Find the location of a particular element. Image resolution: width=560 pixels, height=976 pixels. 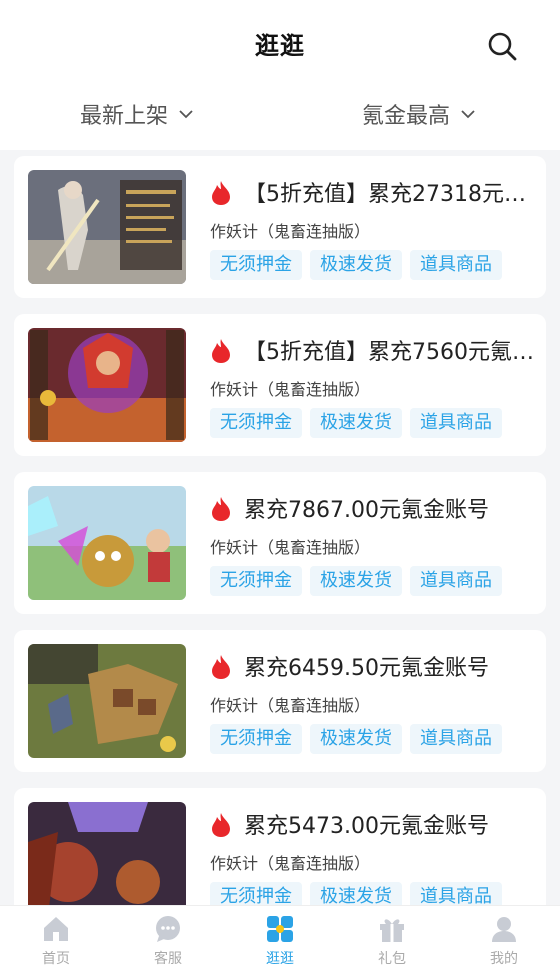

listing-title: 【5折充值】累充27318元氪金账号 is located at coordinates (389, 194).